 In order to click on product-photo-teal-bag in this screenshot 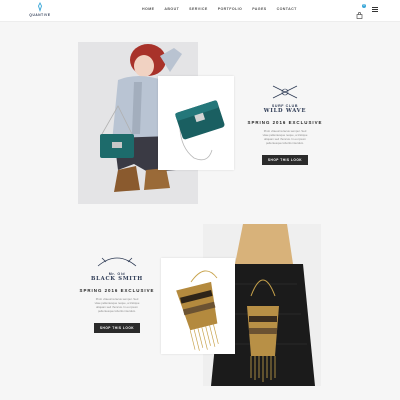, I will do `click(196, 123)`.